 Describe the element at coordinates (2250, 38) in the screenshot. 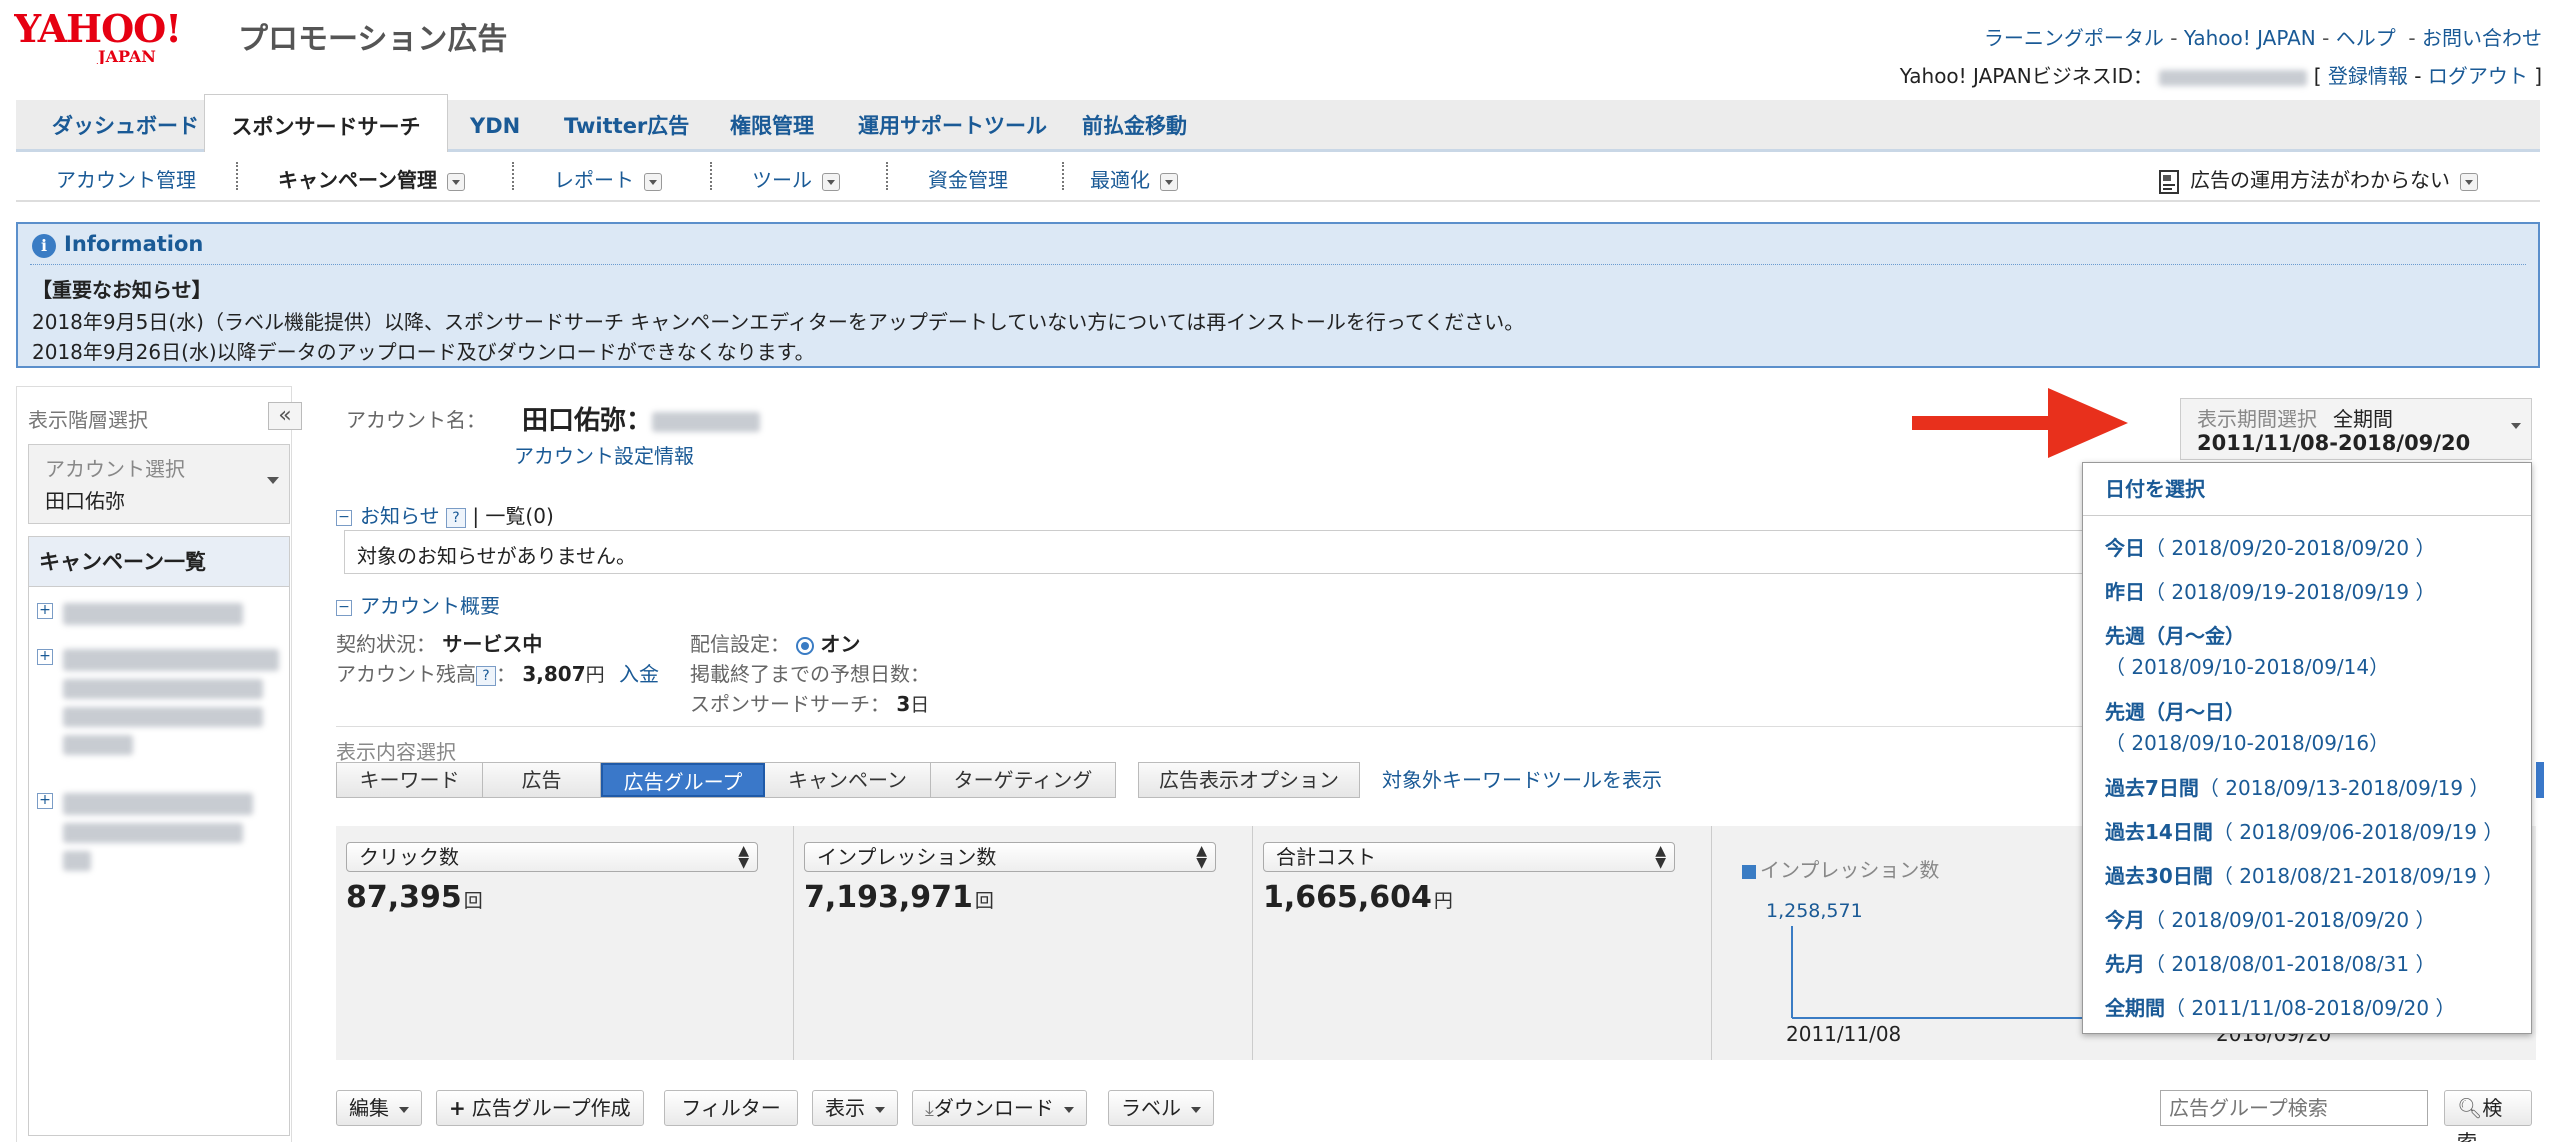

I see `yahoo-japan-link: Yahoo! JAPAN` at that location.